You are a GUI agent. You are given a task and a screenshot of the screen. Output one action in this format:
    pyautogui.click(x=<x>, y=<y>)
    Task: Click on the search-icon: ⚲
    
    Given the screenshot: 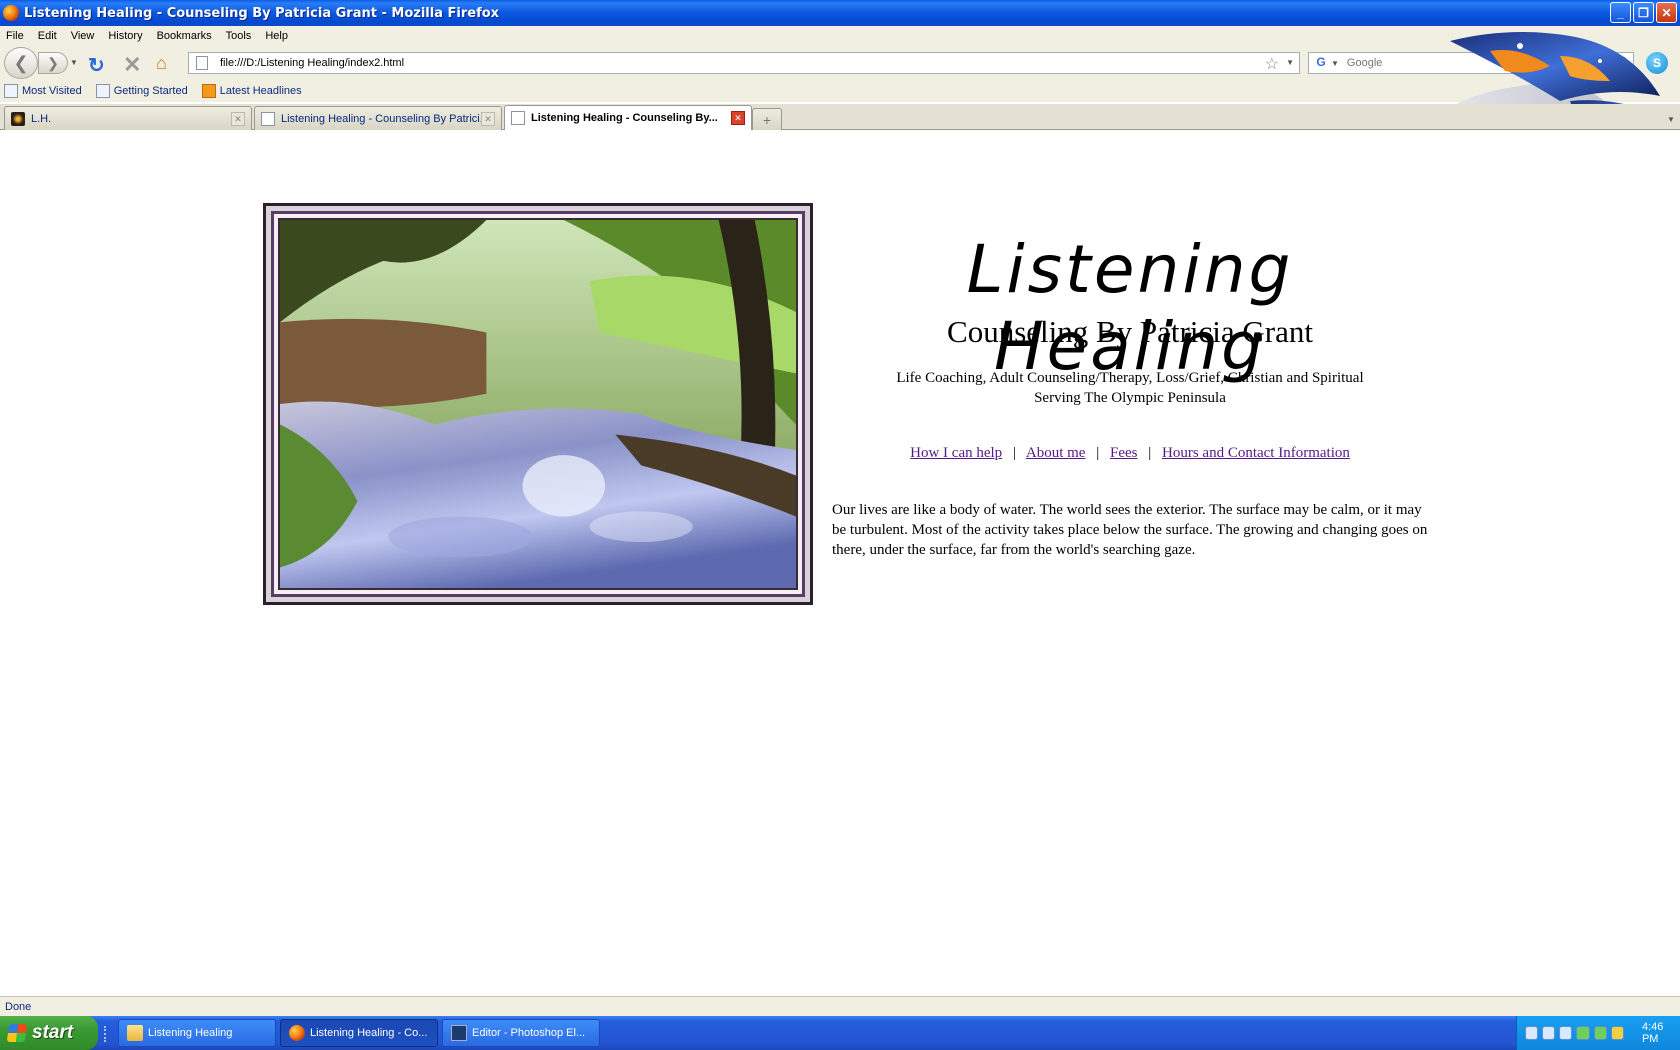 What is the action you would take?
    pyautogui.click(x=1623, y=62)
    